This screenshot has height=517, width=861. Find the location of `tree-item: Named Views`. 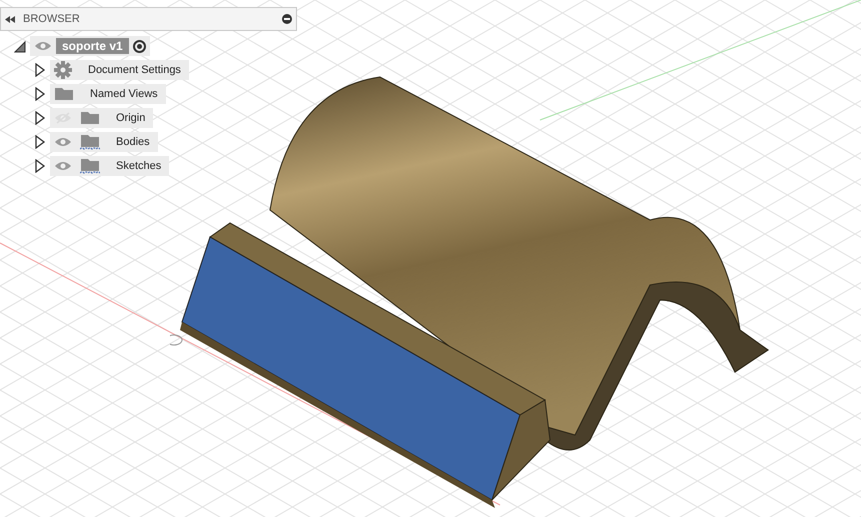

tree-item: Named Views is located at coordinates (108, 94).